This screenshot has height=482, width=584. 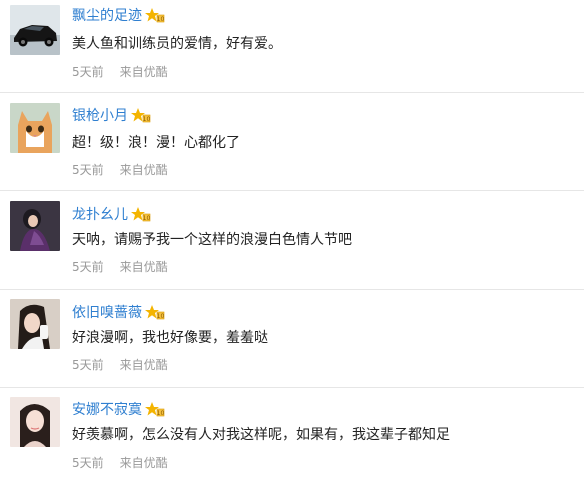 I want to click on comment-text: 美人鱼和训练员的爱情，好有爱。, so click(x=177, y=44).